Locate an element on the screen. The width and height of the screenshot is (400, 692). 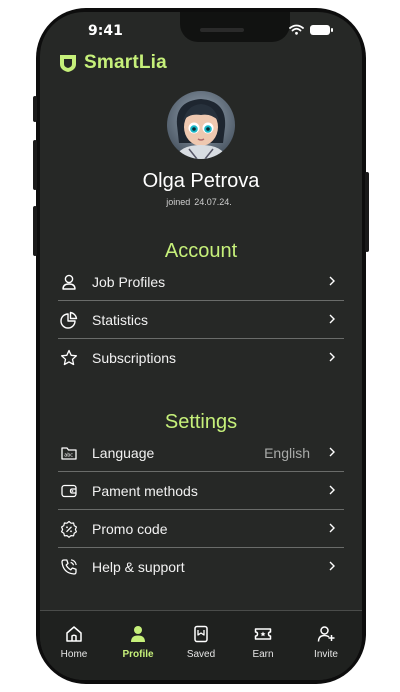
brand-name: SmartLia is located at coordinates (125, 62).